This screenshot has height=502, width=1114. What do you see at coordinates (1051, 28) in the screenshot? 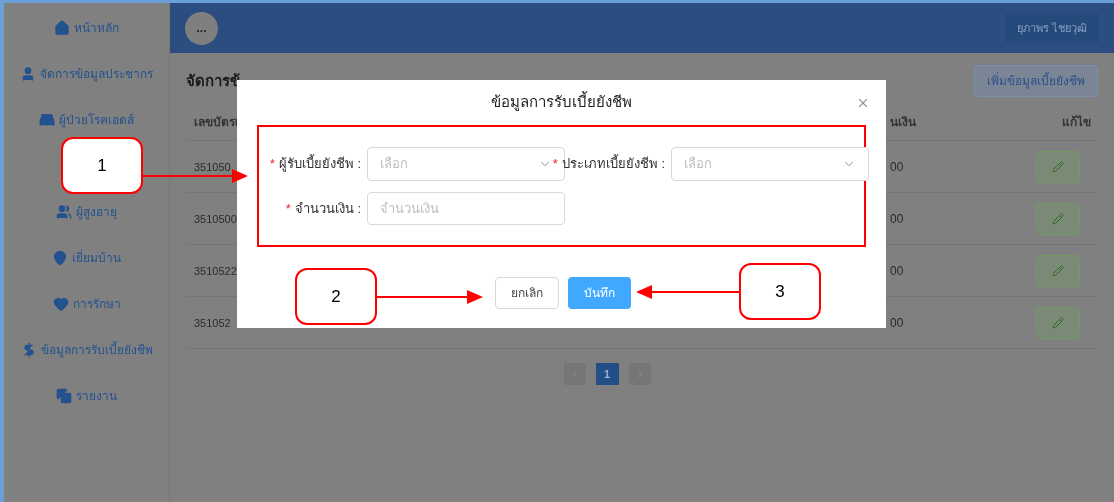
I see `user-button: ยุภาพร ไชยวุฒิ` at bounding box center [1051, 28].